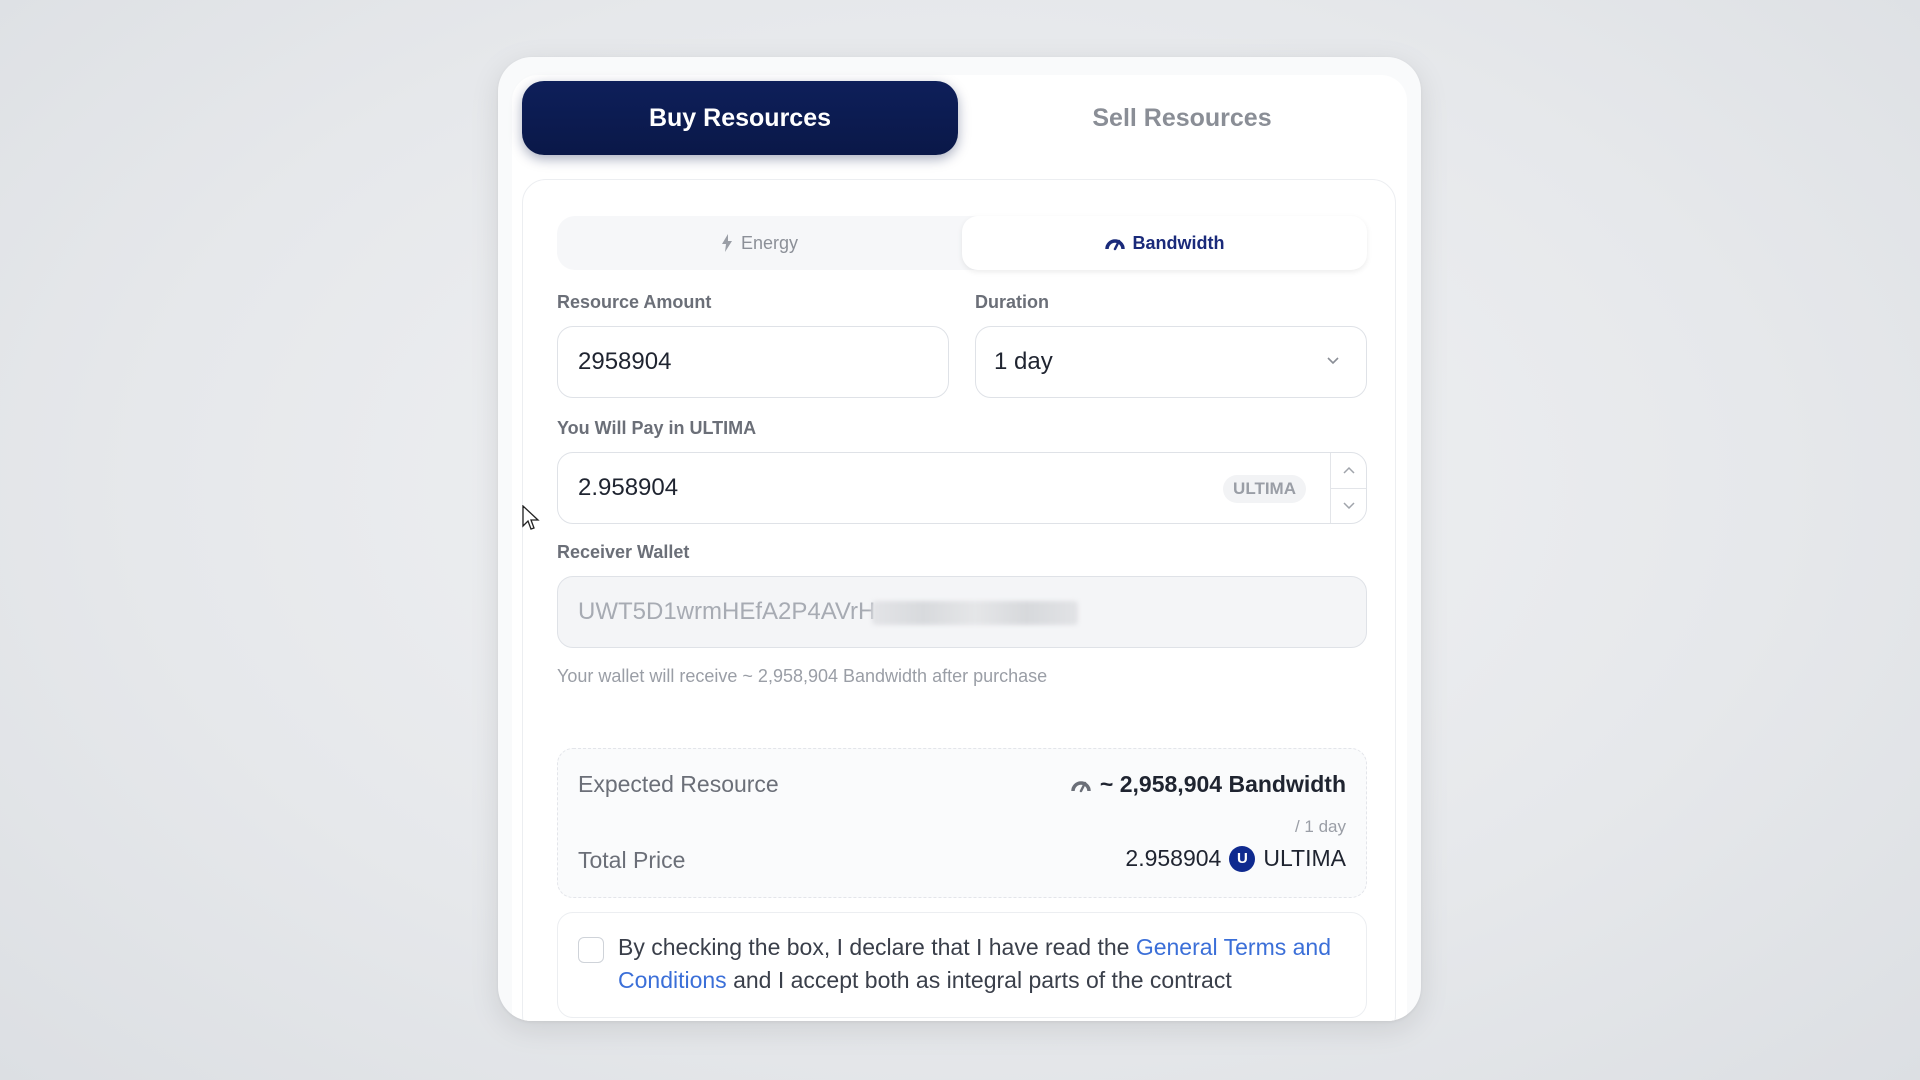 The width and height of the screenshot is (1920, 1080). What do you see at coordinates (769, 242) in the screenshot?
I see `tab-energy-label: Energy` at bounding box center [769, 242].